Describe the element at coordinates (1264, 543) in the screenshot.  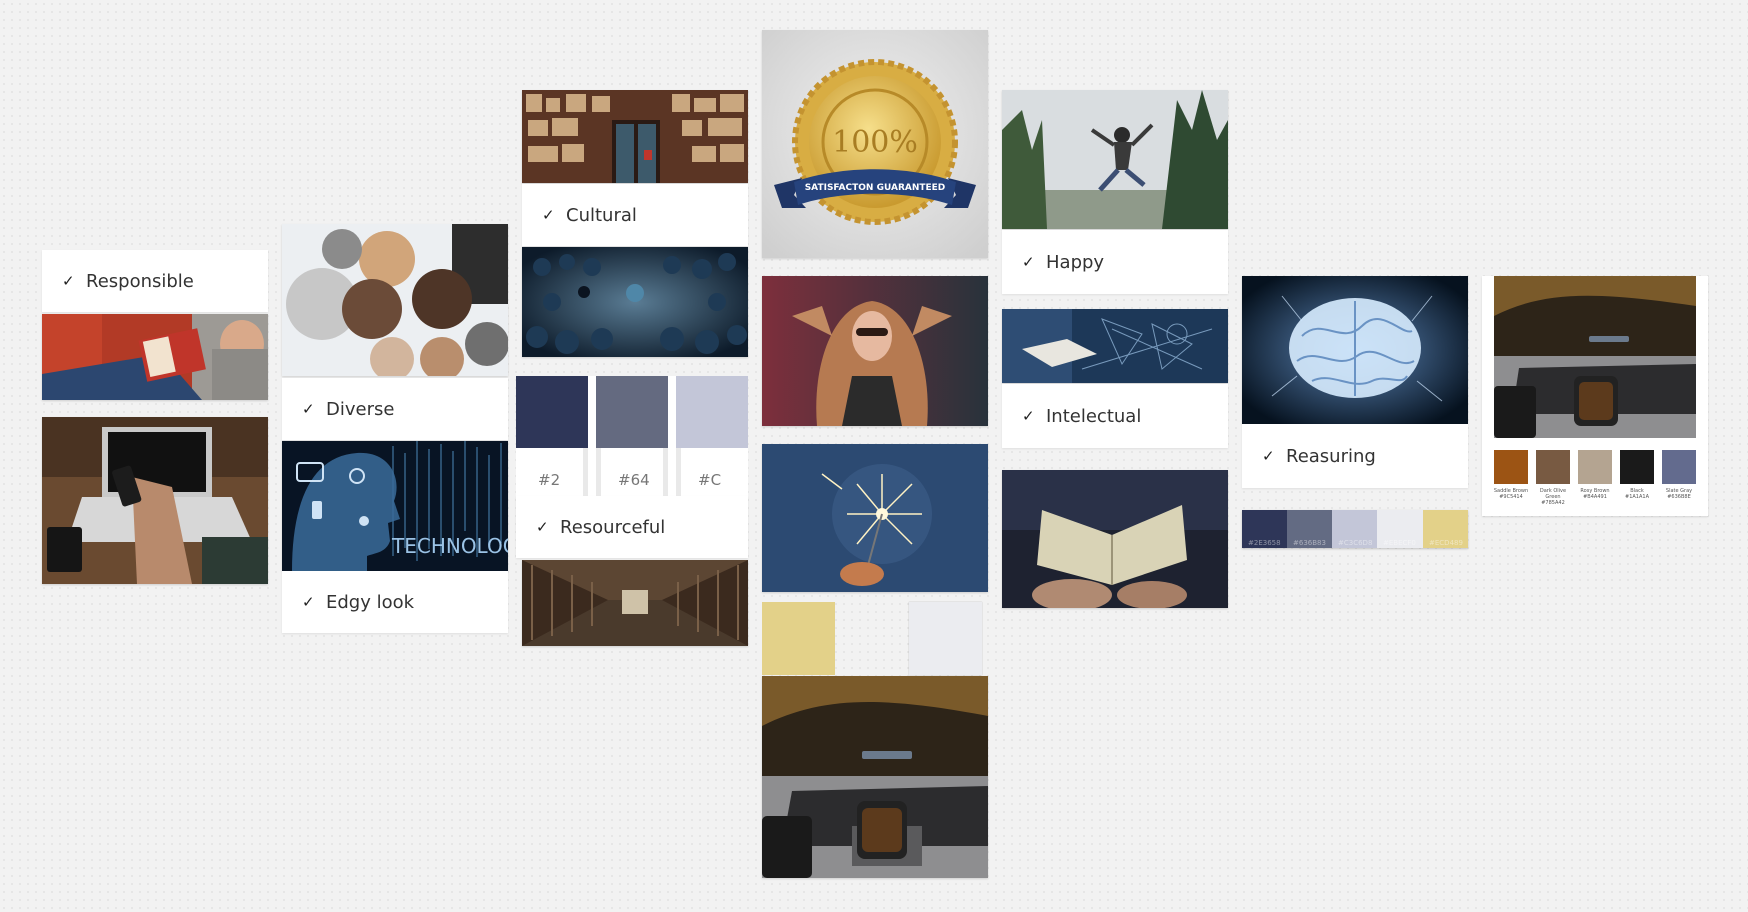
I see `palette-strip-hex: #2E3658` at that location.